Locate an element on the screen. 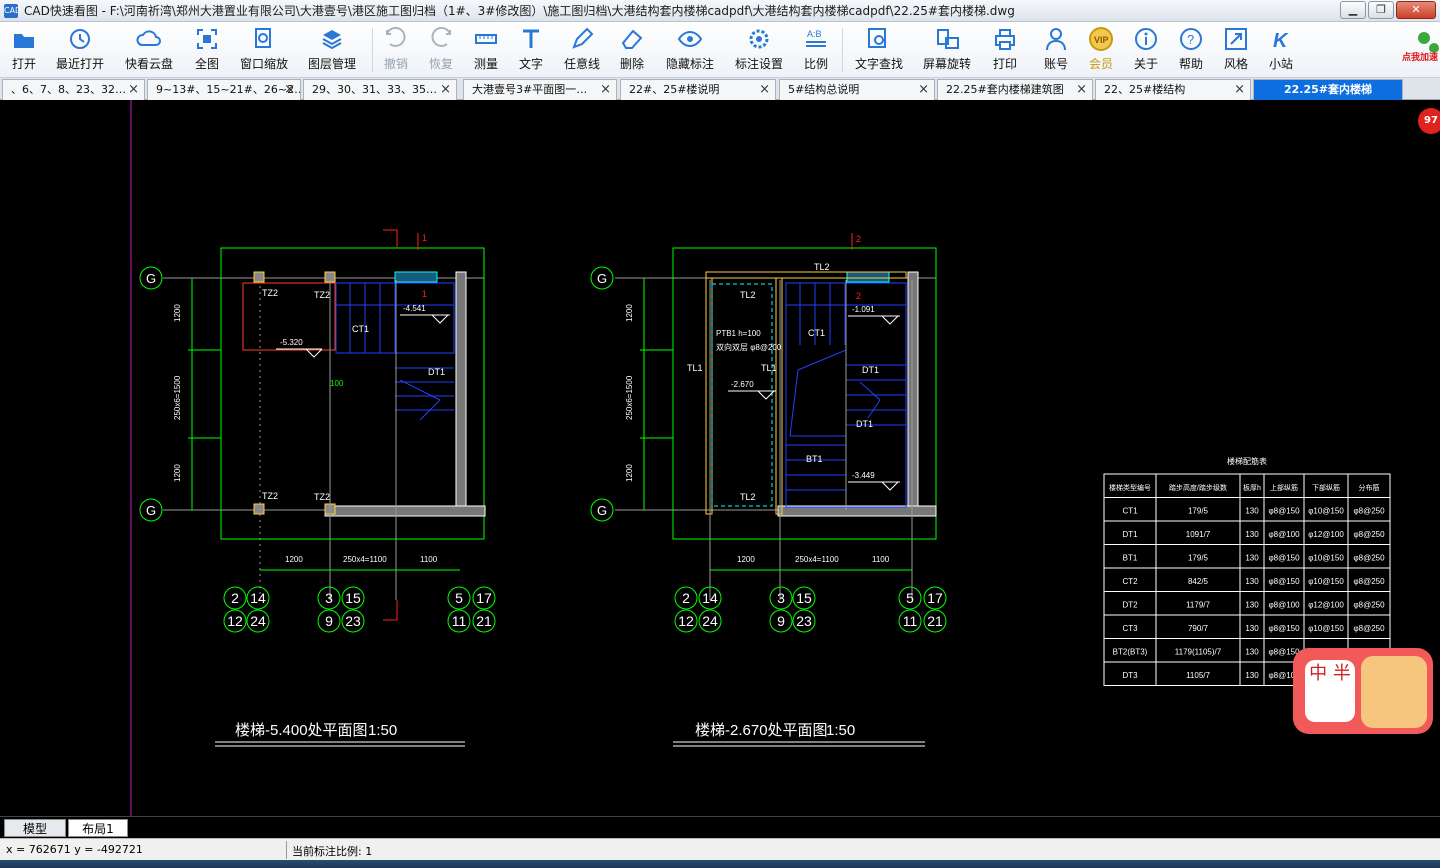  floating-avatar-widget: 中 半 is located at coordinates (1363, 691).